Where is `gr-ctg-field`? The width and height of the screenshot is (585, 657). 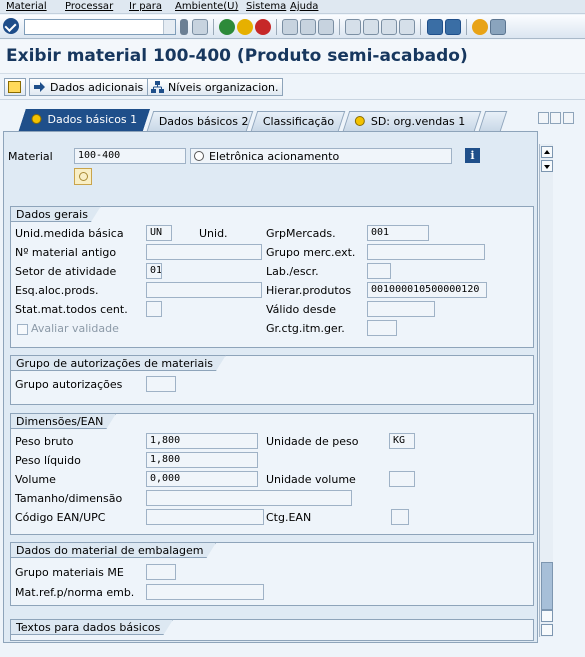
gr-ctg-field is located at coordinates (382, 328).